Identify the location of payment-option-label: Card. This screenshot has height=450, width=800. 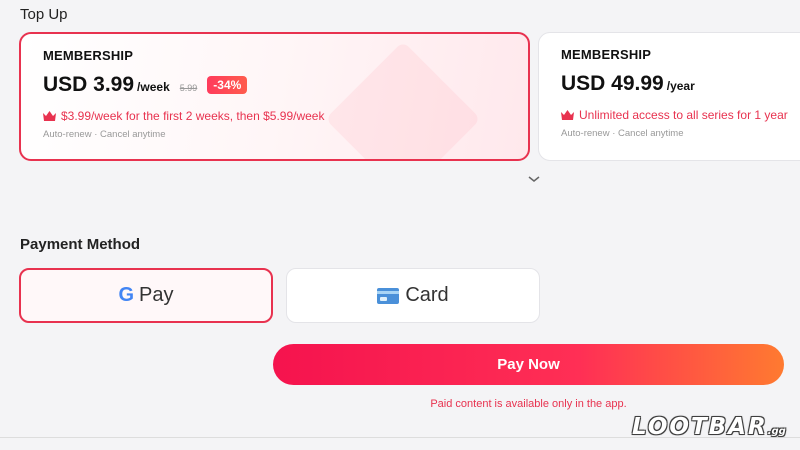
(427, 295).